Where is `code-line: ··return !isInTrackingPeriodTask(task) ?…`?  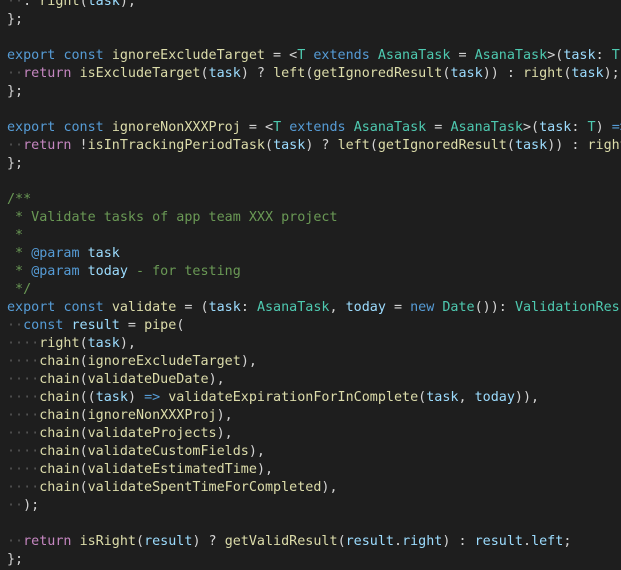
code-line: ··return !isInTrackingPeriodTask(task) ?… is located at coordinates (314, 146).